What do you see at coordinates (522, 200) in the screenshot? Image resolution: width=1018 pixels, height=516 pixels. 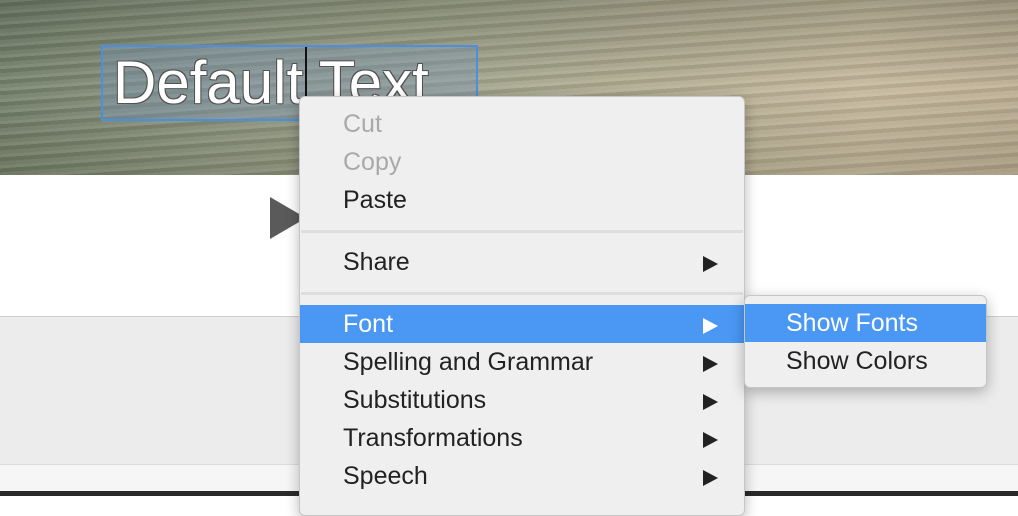 I see `menu-item-paste: Paste` at bounding box center [522, 200].